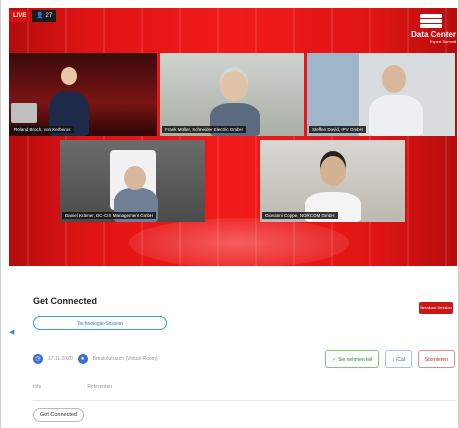 This screenshot has height=428, width=459. I want to click on participant-name: Giovanni Coppe, NORCOM GmbH, so click(300, 215).